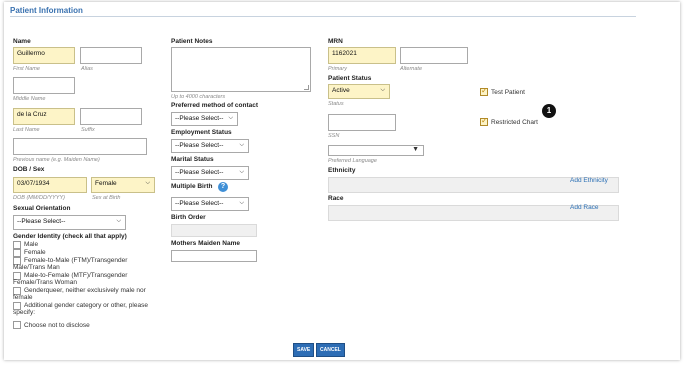 This screenshot has width=686, height=368. What do you see at coordinates (199, 203) in the screenshot?
I see `multiple-birth-value: --Please Select--` at bounding box center [199, 203].